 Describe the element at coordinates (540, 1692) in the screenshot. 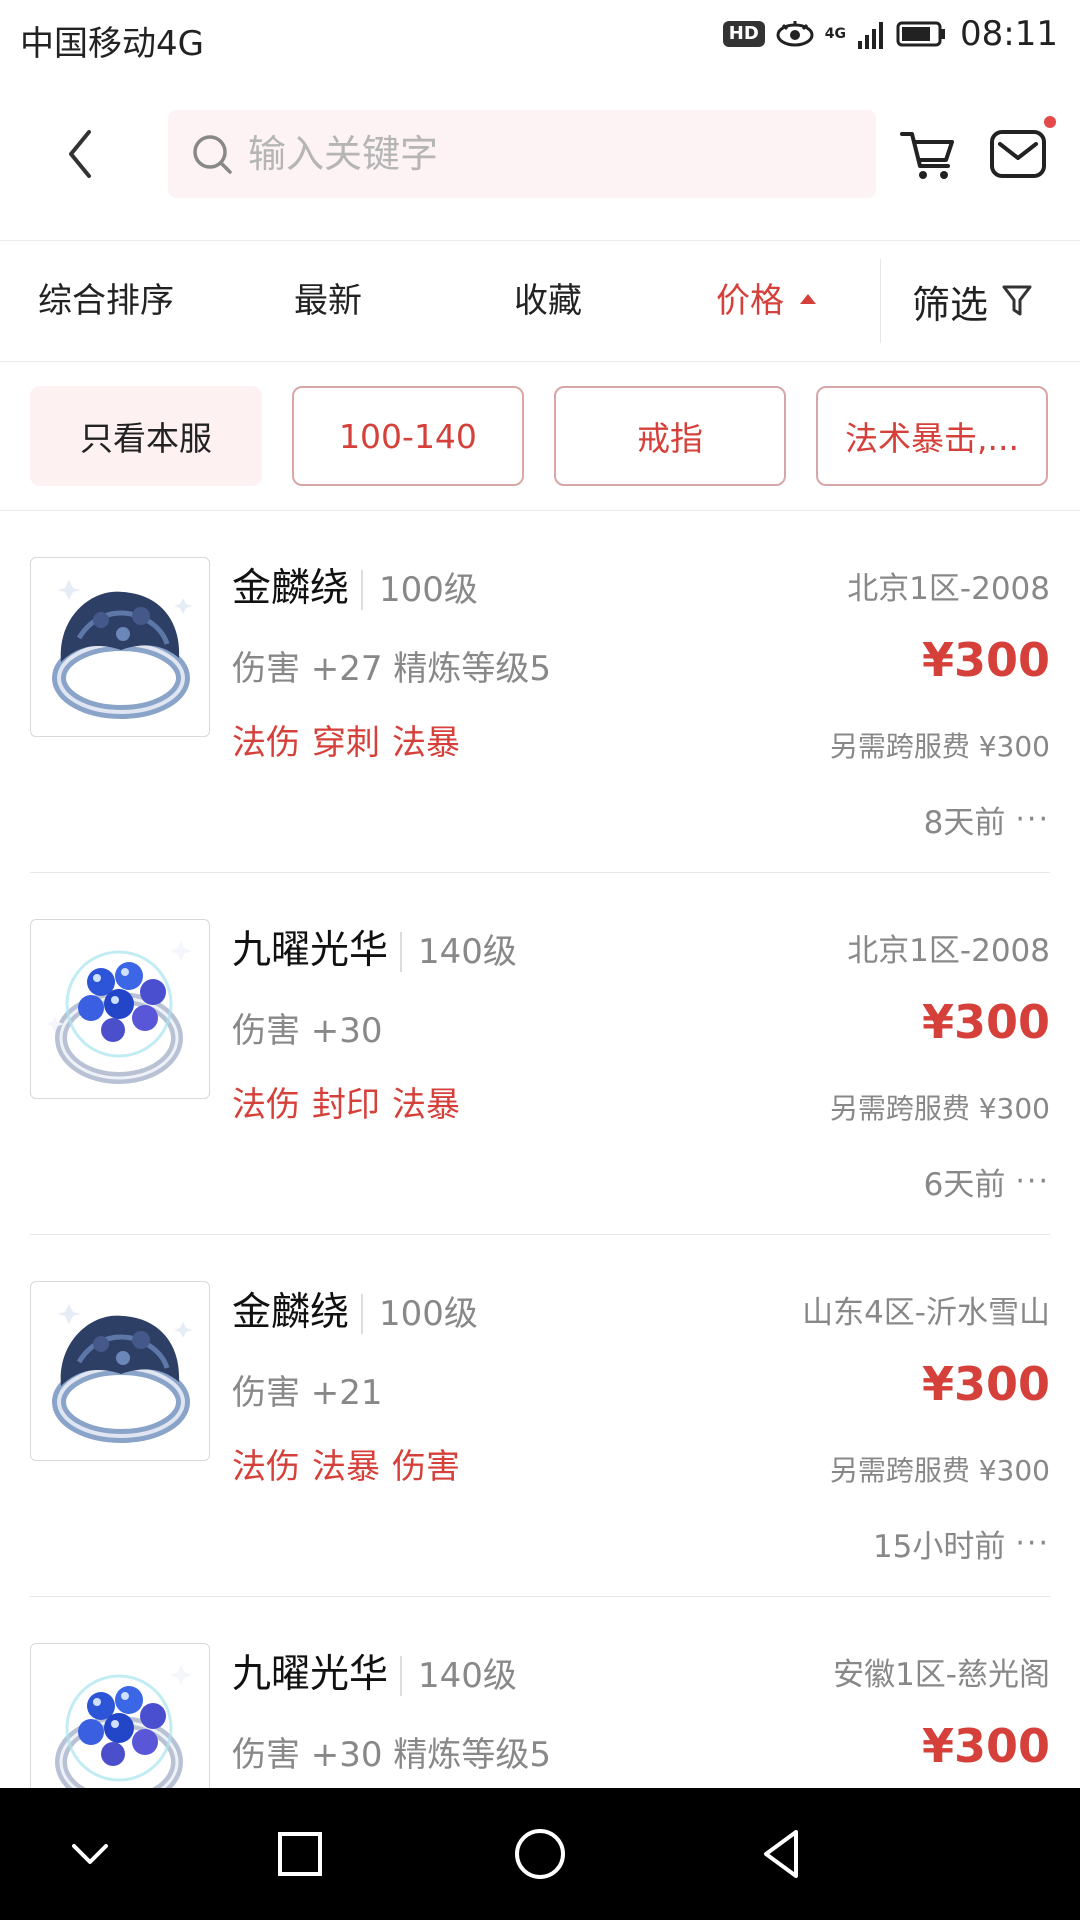

I see `list-item: 九曜光华 140级 伤害 +30 精炼等级5 安徽1区-慈光阁 ¥300` at that location.